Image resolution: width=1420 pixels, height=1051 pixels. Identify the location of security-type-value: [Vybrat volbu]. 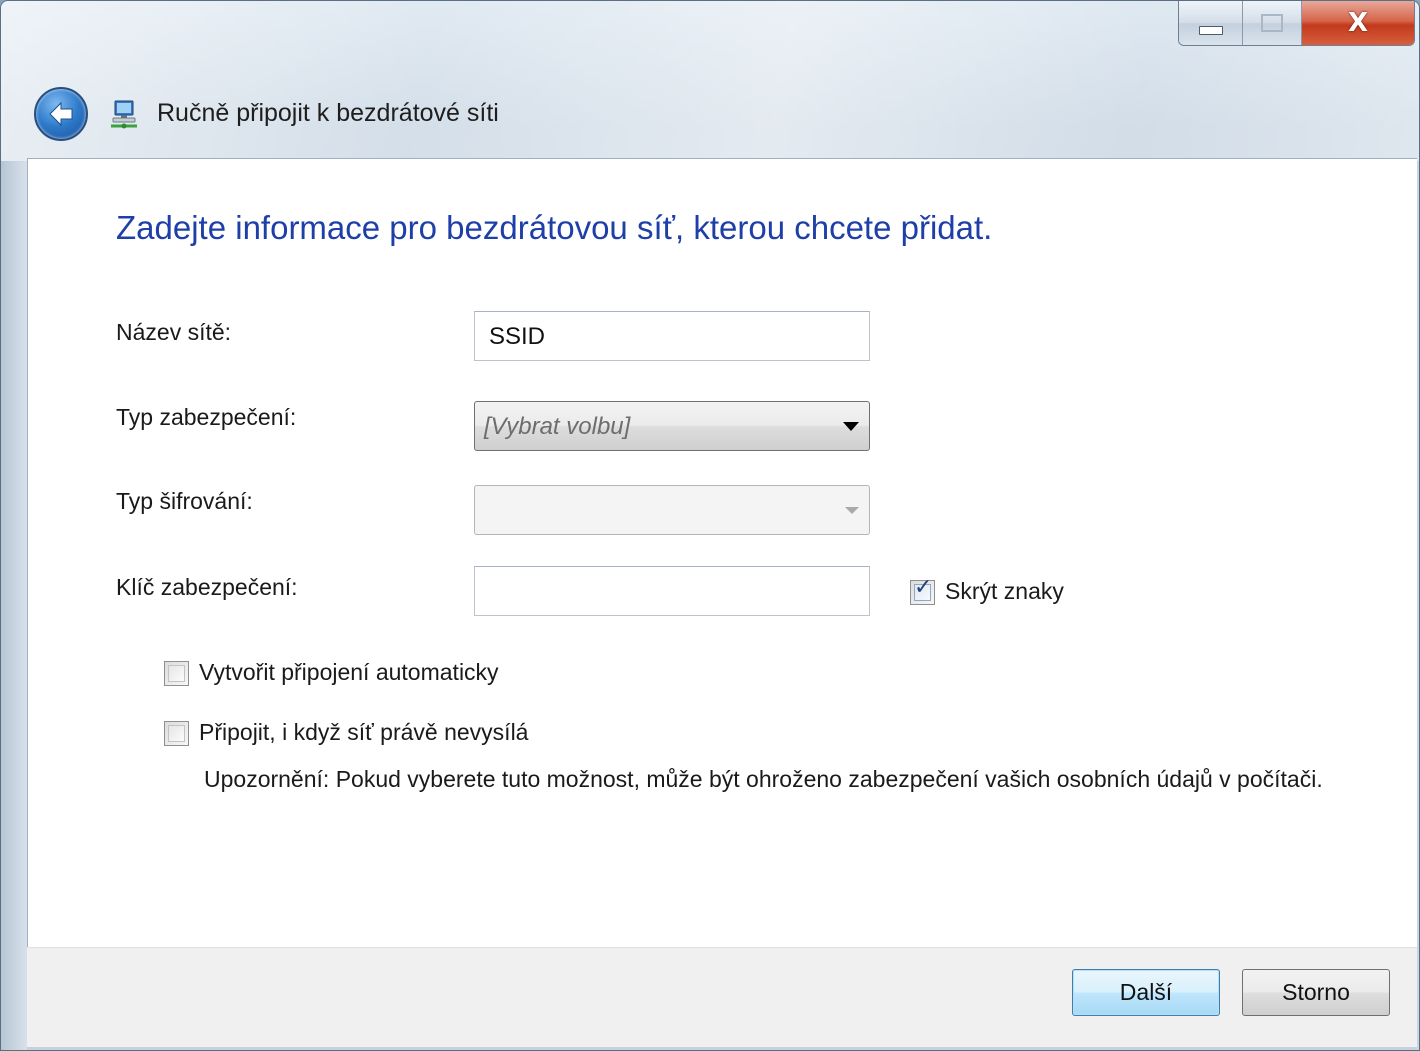
(557, 426).